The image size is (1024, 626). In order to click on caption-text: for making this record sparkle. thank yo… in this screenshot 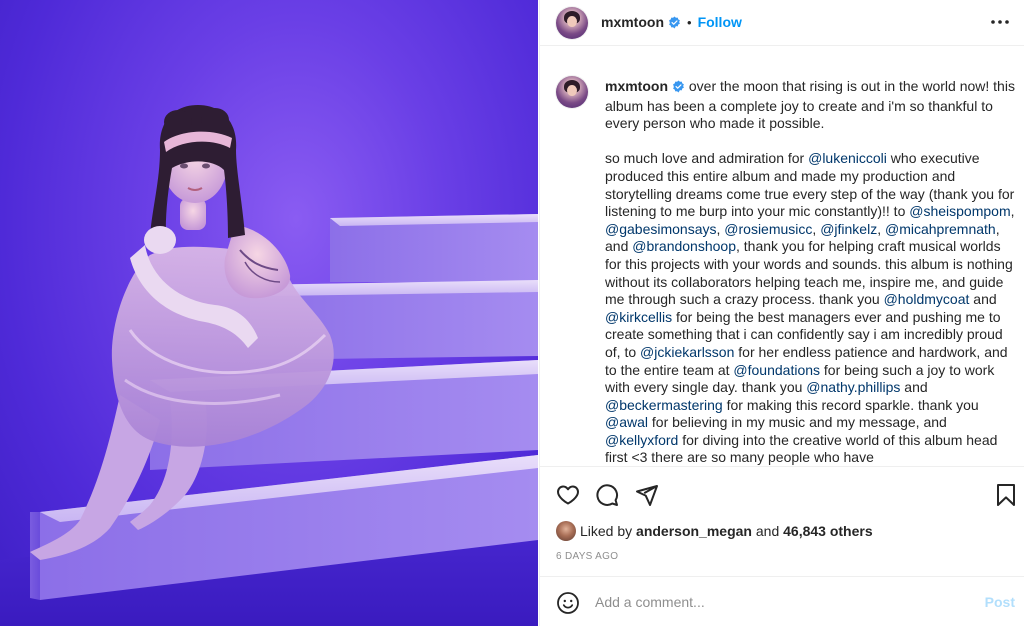, I will do `click(852, 404)`.